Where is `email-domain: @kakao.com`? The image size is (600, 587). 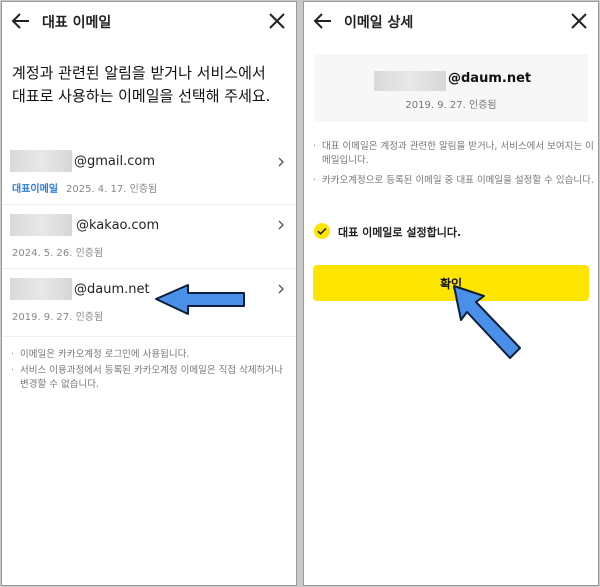 email-domain: @kakao.com is located at coordinates (118, 225).